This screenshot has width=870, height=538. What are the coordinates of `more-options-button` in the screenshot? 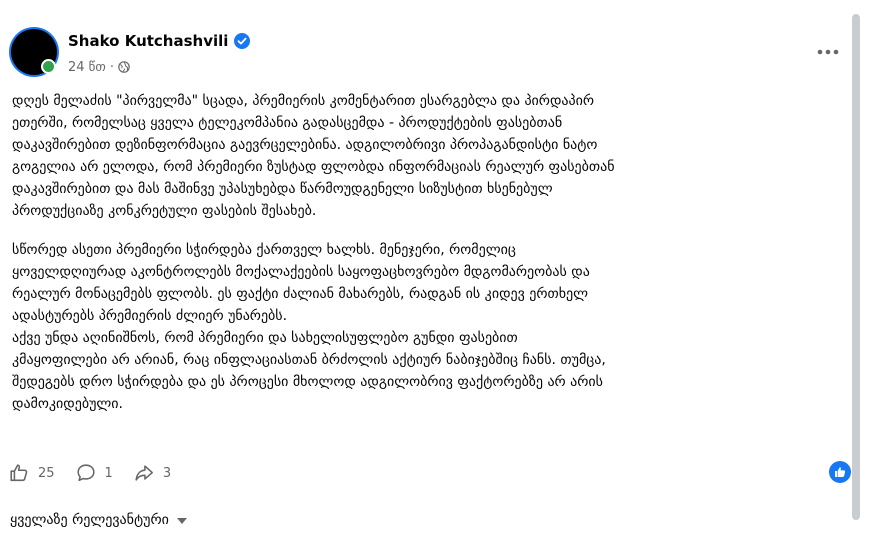 It's located at (828, 52).